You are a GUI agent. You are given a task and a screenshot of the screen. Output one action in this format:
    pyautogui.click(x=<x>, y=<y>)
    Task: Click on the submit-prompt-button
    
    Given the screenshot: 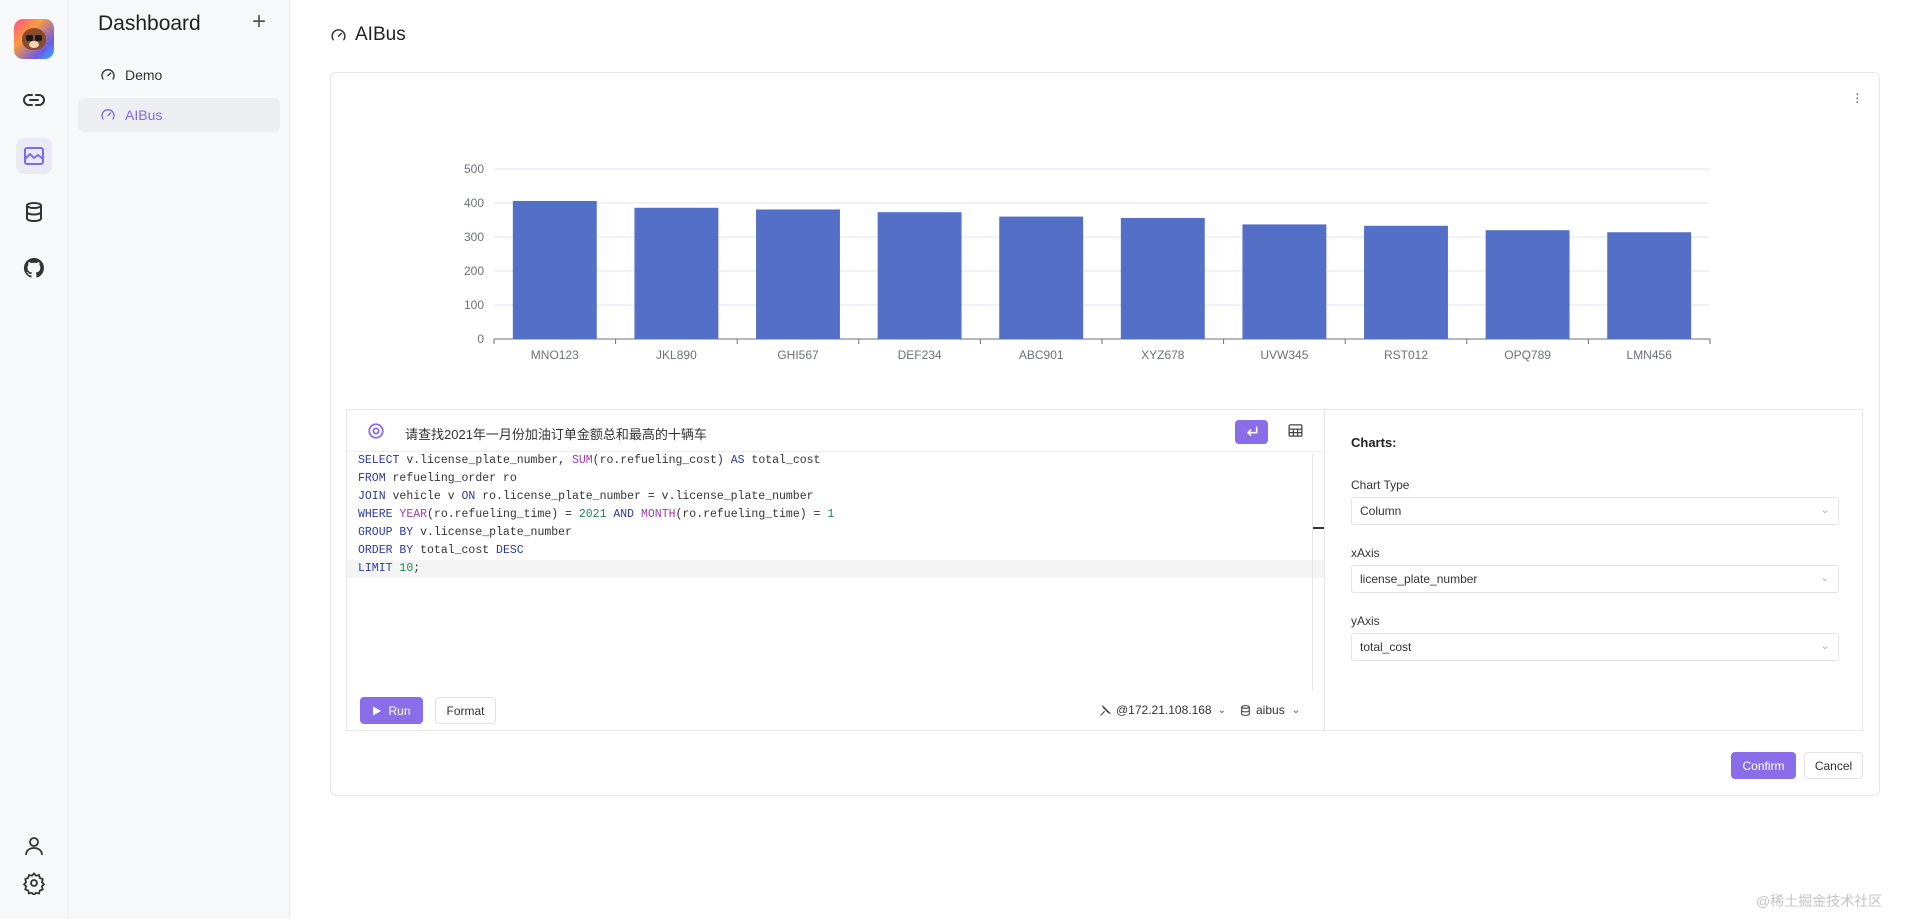 What is the action you would take?
    pyautogui.click(x=1251, y=432)
    